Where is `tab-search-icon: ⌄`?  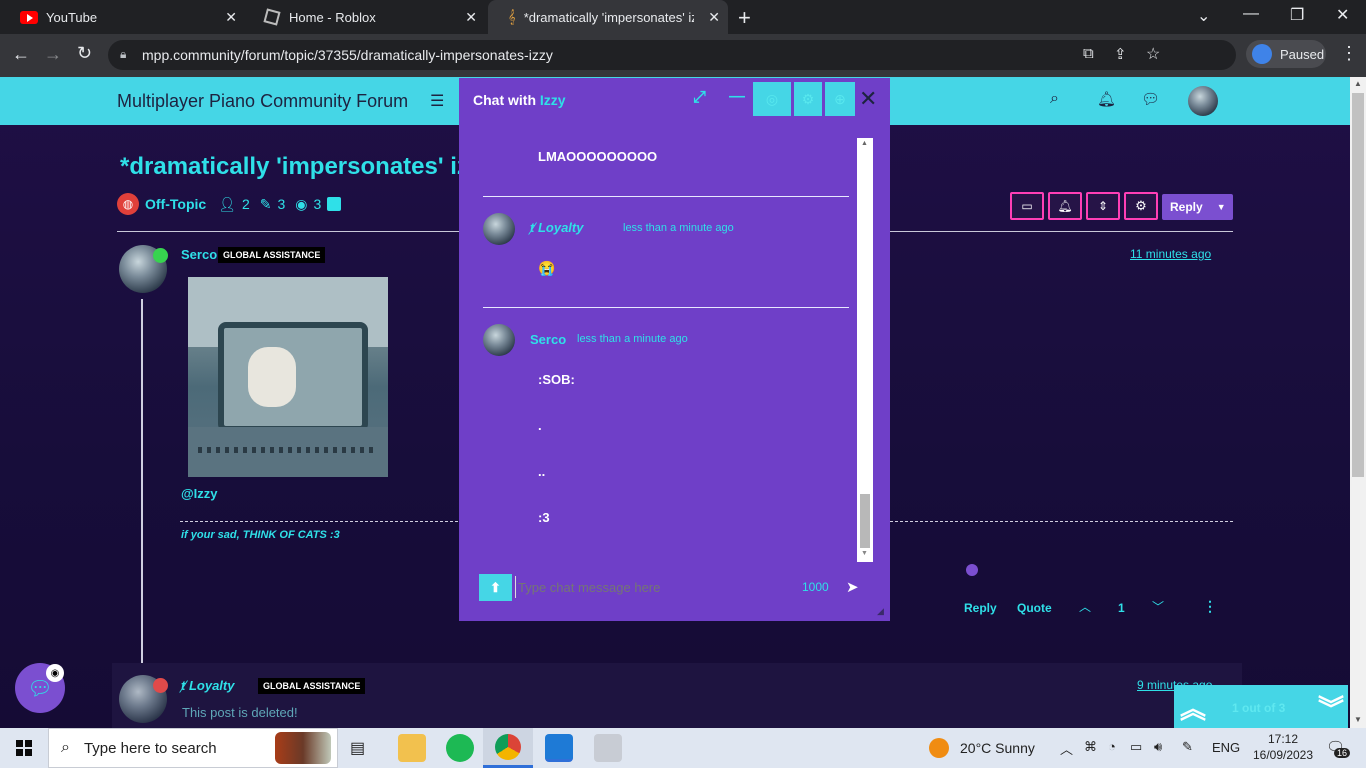 tab-search-icon: ⌄ is located at coordinates (1203, 16).